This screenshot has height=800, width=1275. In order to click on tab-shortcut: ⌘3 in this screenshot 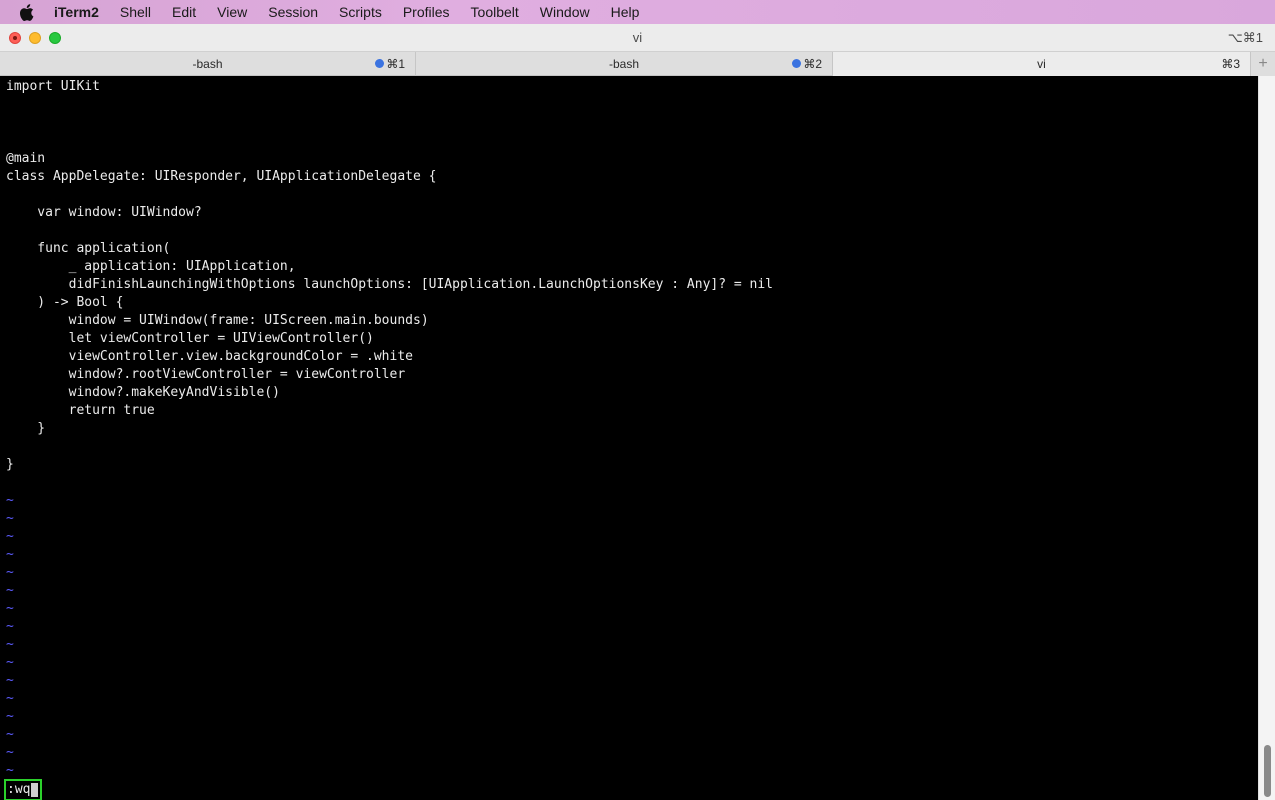, I will do `click(1230, 64)`.